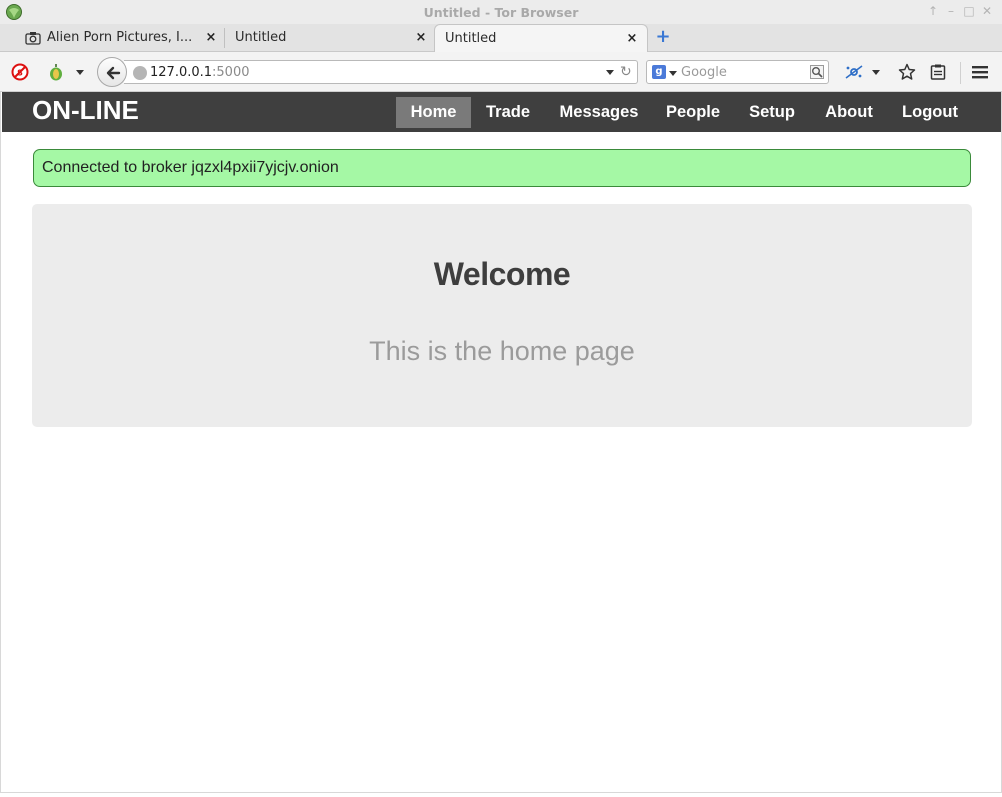 Image resolution: width=1002 pixels, height=797 pixels. I want to click on nav-trade: Trade, so click(508, 112).